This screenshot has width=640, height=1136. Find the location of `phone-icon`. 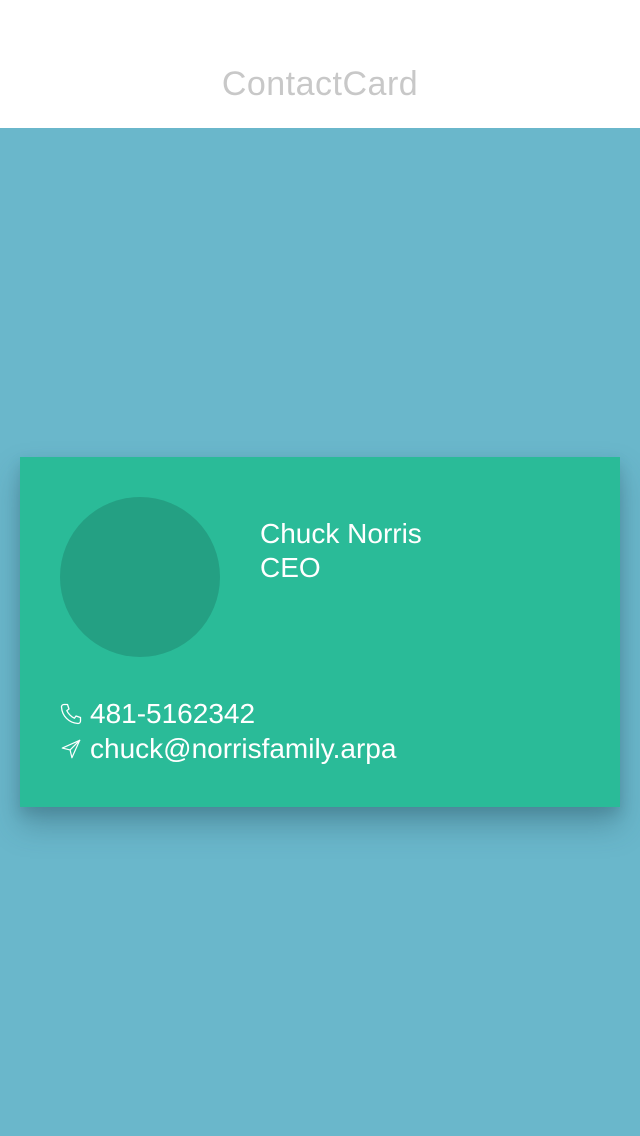

phone-icon is located at coordinates (71, 714).